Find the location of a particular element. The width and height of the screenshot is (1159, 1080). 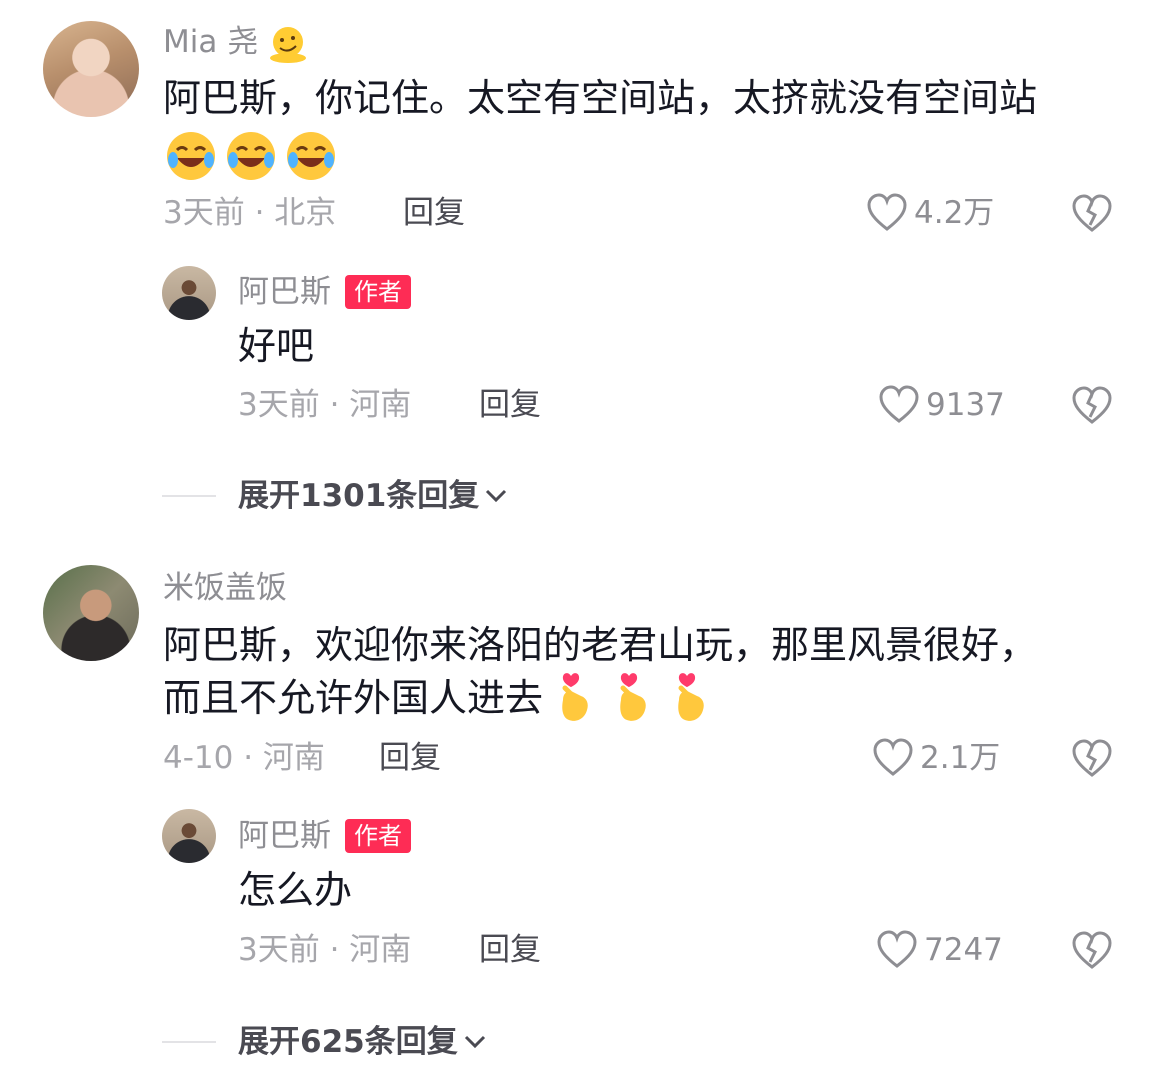

expand-label: 展开1301条回复 is located at coordinates (359, 496).